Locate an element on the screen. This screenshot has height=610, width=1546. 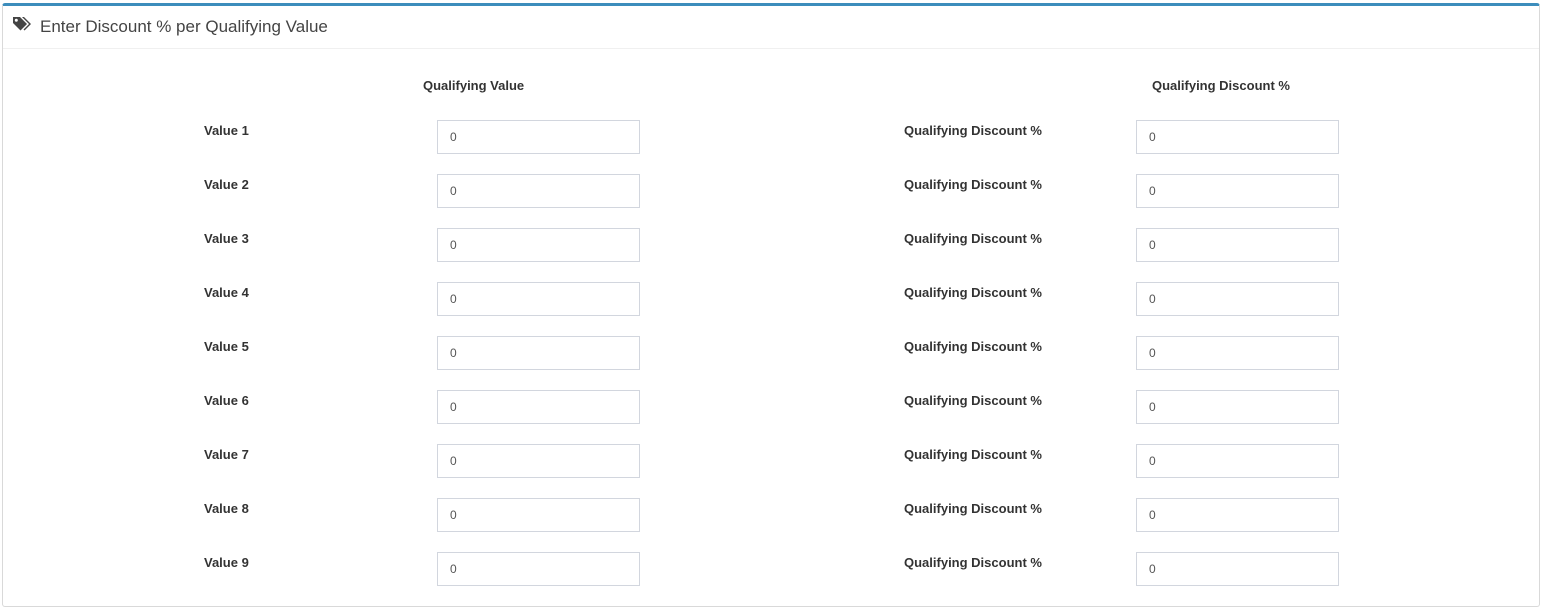
panel-title: Enter Discount % per Qualifying Value is located at coordinates (184, 26).